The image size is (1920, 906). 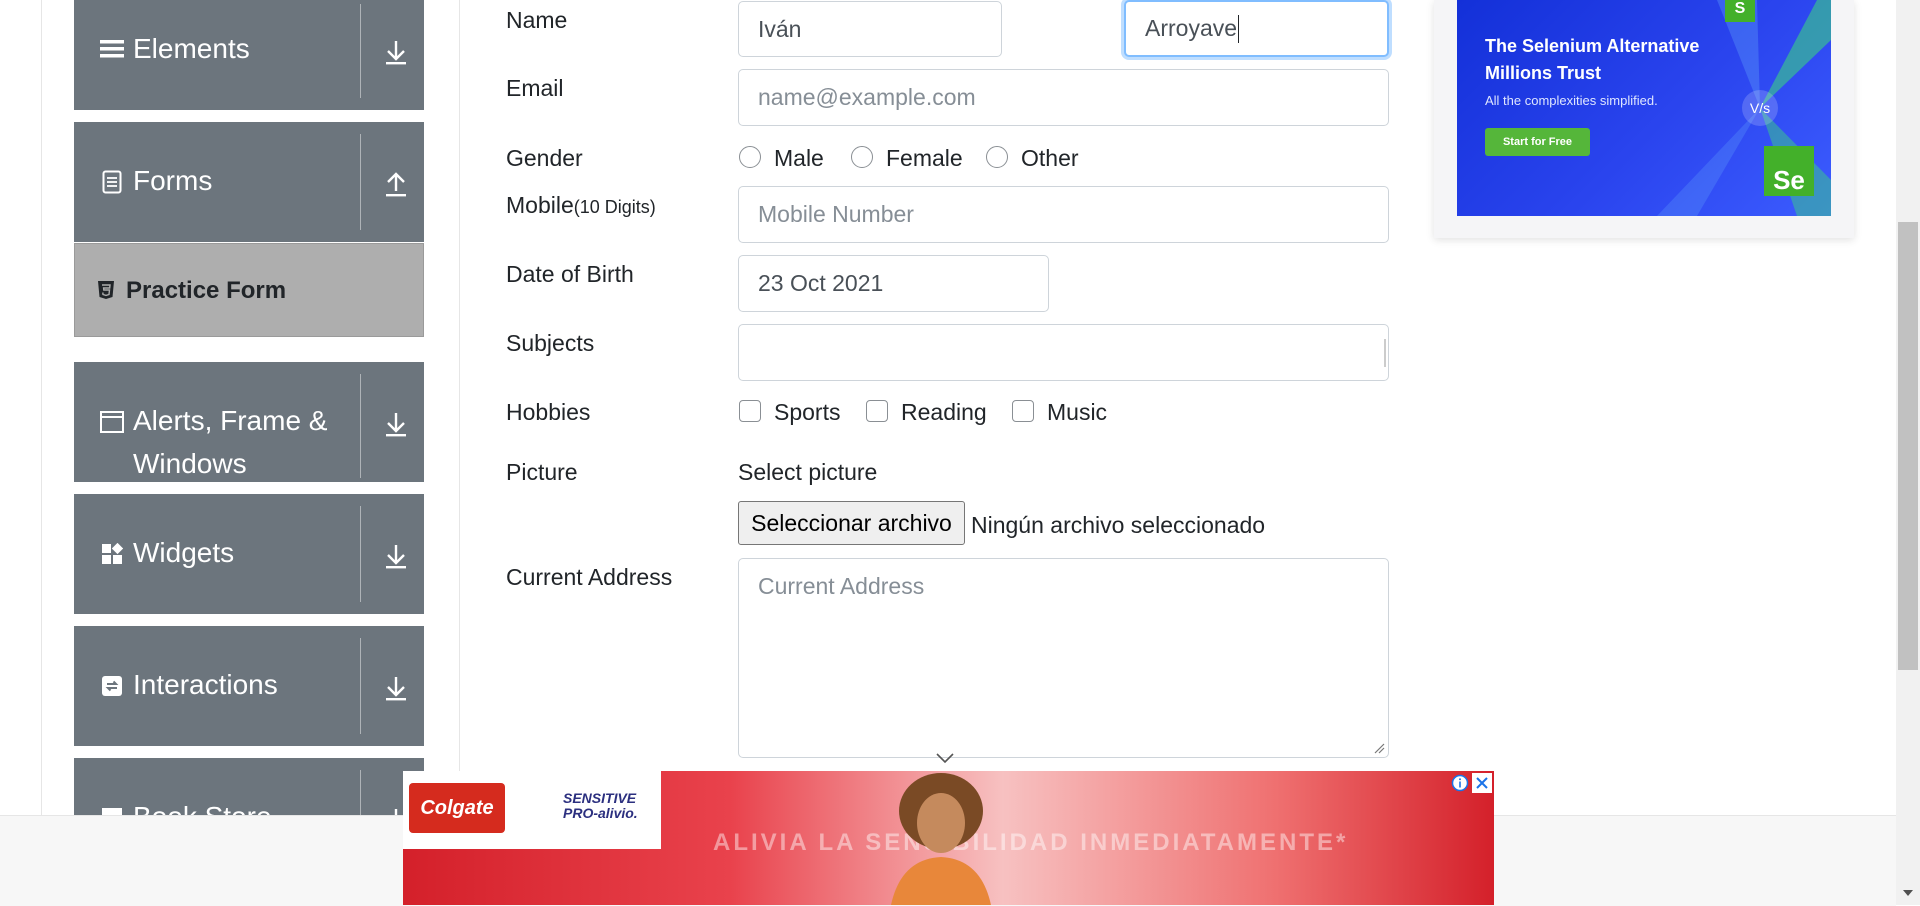 I want to click on gender-radio-female, so click(x=862, y=157).